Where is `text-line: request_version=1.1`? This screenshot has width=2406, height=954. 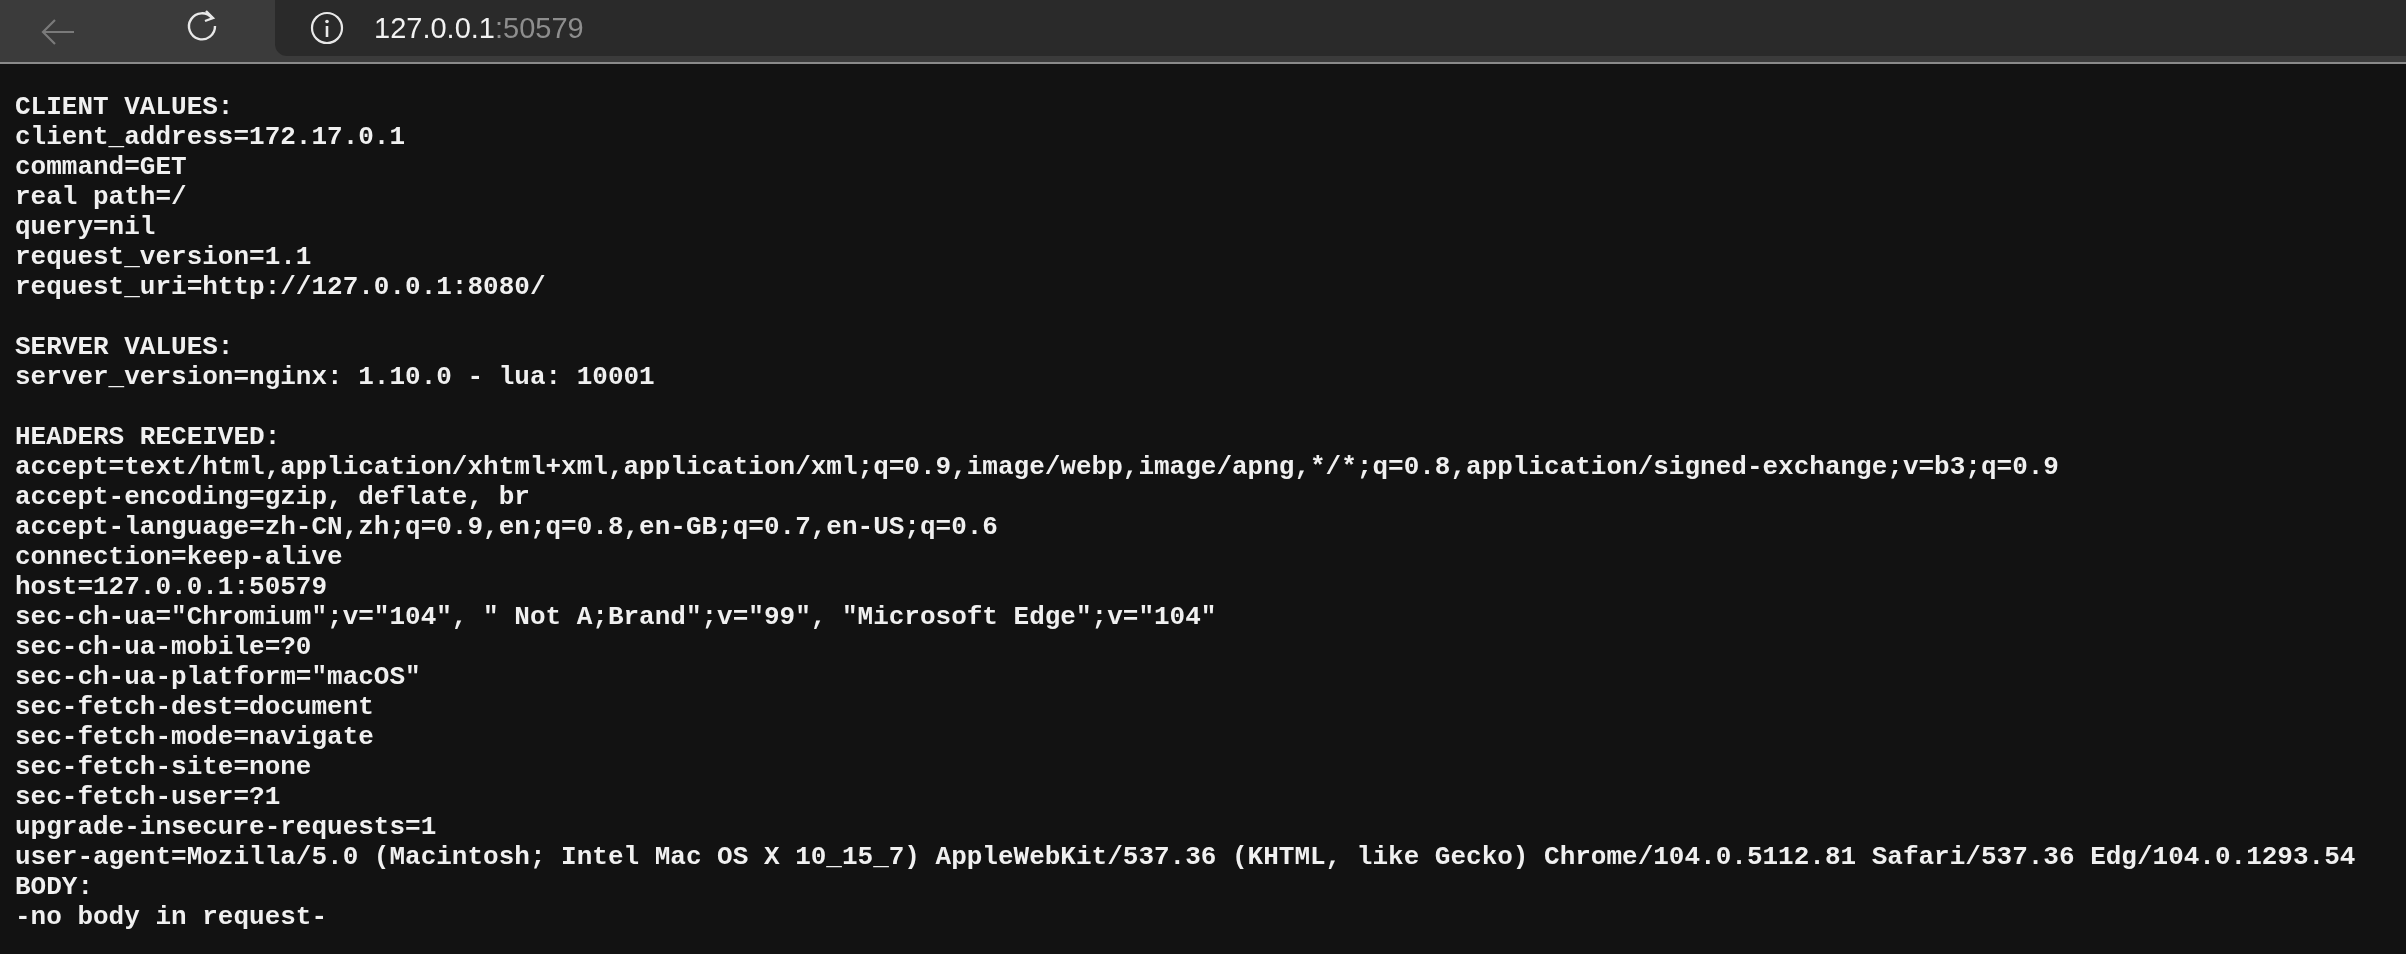
text-line: request_version=1.1 is located at coordinates (163, 257).